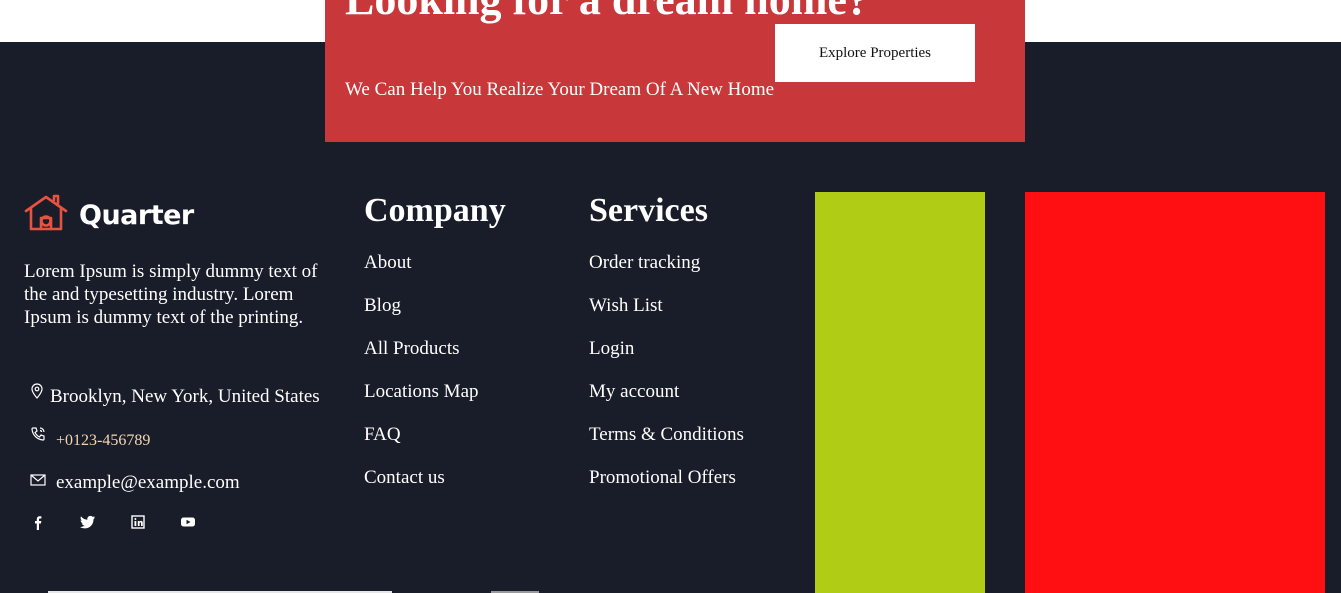 The width and height of the screenshot is (1341, 593). I want to click on green-placeholder-block, so click(900, 392).